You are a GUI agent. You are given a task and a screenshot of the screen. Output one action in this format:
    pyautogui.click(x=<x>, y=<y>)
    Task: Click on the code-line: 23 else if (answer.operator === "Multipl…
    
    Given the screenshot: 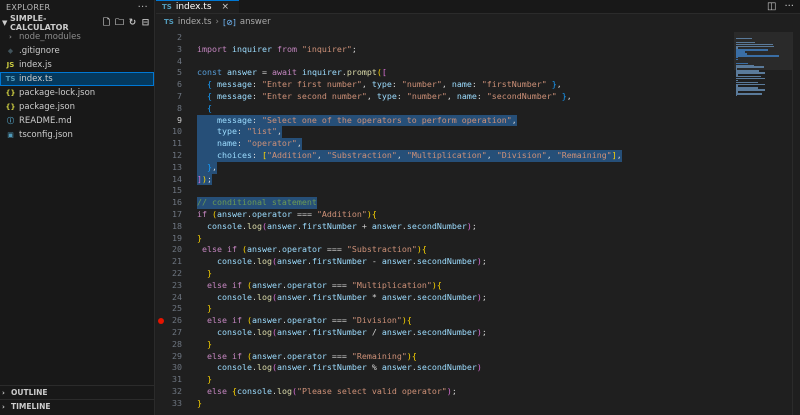 What is the action you would take?
    pyautogui.click(x=446, y=286)
    